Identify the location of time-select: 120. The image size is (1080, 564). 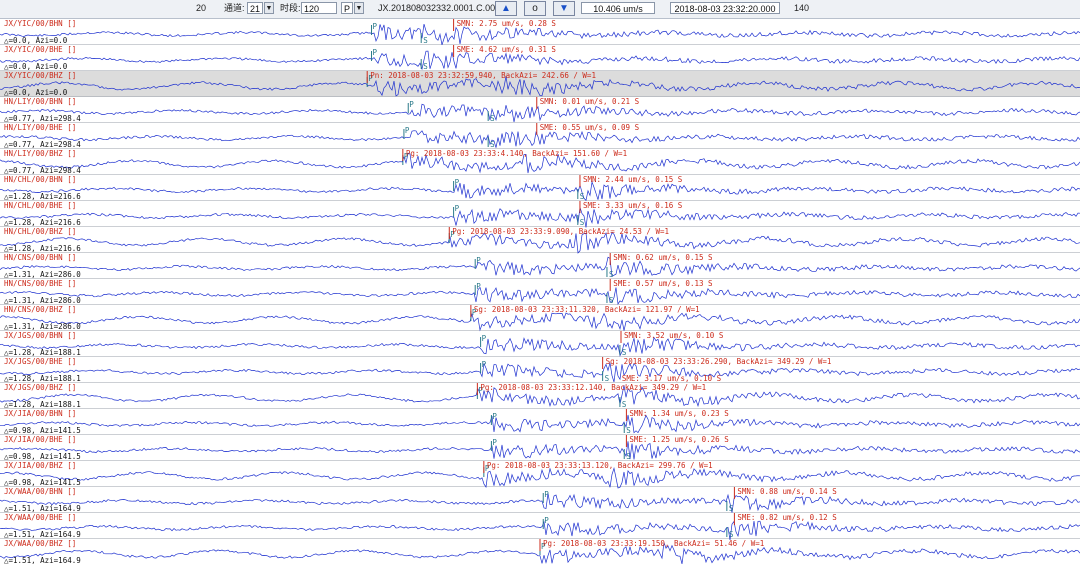
(319, 8).